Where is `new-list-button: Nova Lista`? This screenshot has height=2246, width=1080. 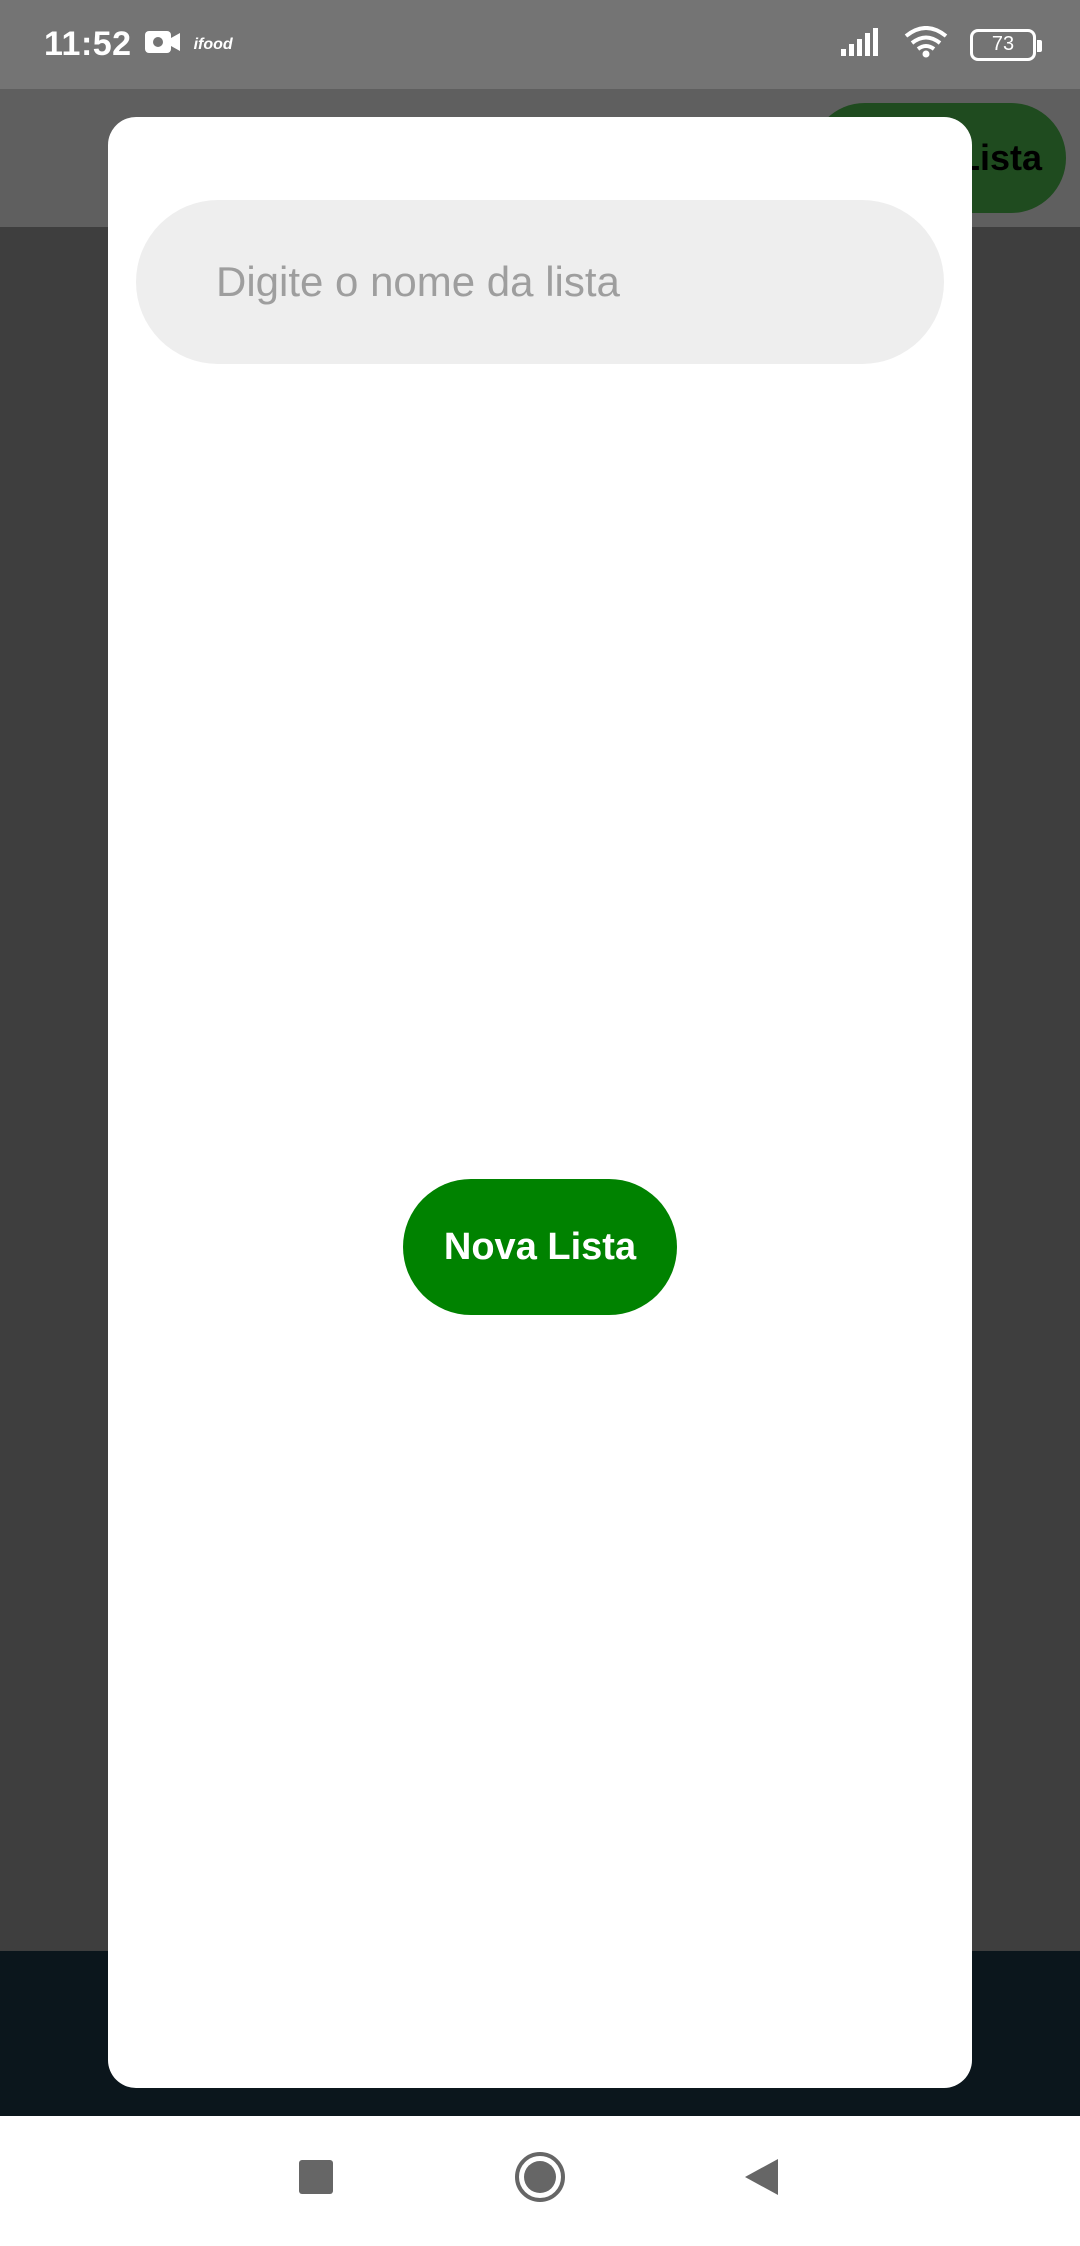 new-list-button: Nova Lista is located at coordinates (540, 1247).